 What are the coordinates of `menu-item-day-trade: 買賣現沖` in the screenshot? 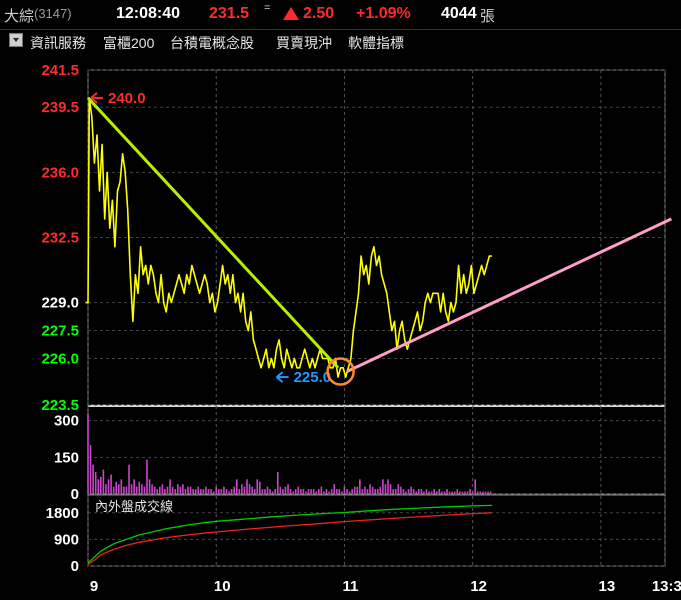 It's located at (304, 43).